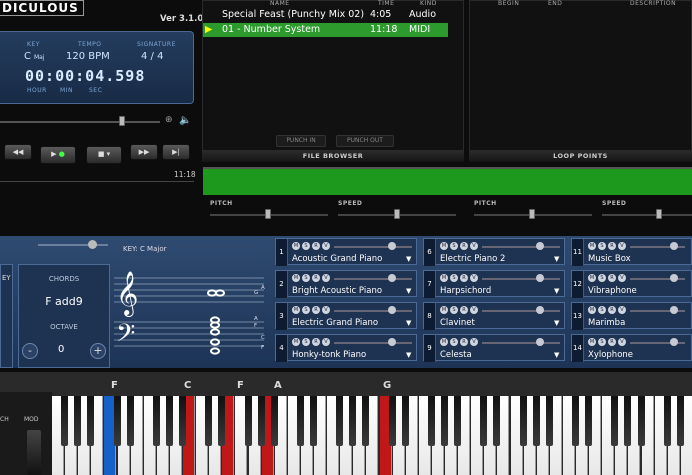 The height and width of the screenshot is (475, 692). Describe the element at coordinates (346, 316) in the screenshot. I see `instrument-slot: 3 M S R V Electric Grand Piano ▼` at that location.